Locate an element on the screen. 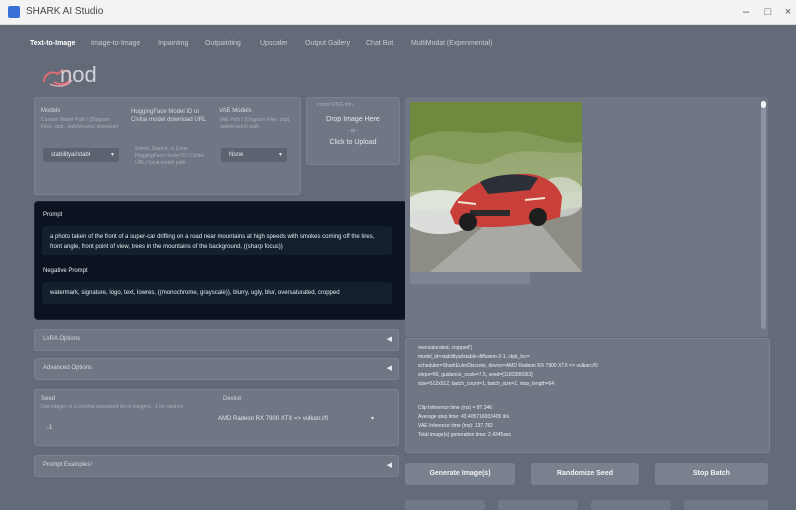  tab-inpainting: Inpainting is located at coordinates (173, 43).